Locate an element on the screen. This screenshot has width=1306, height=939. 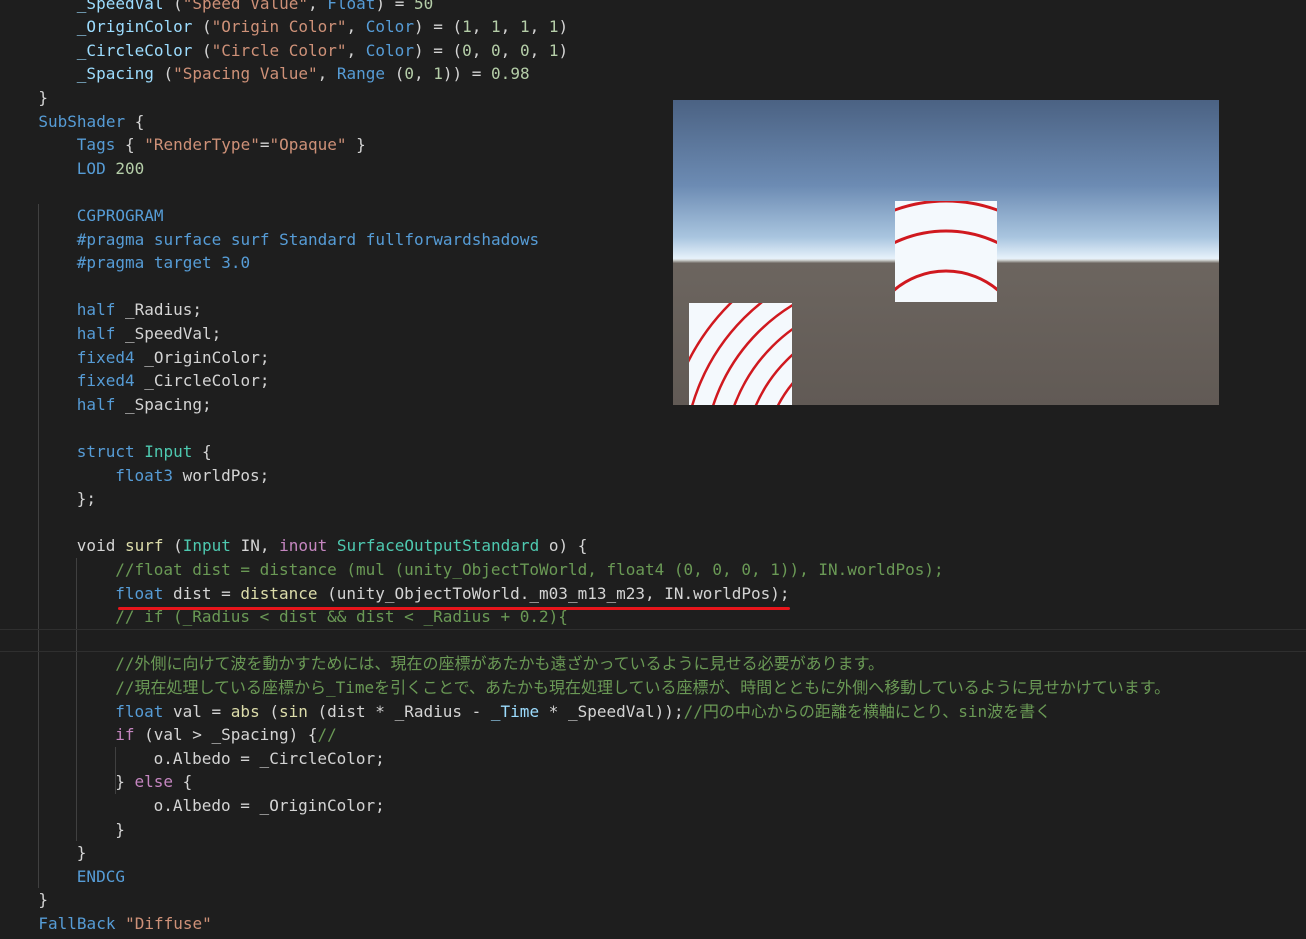
code-token: "Diffuse" is located at coordinates (168, 923).